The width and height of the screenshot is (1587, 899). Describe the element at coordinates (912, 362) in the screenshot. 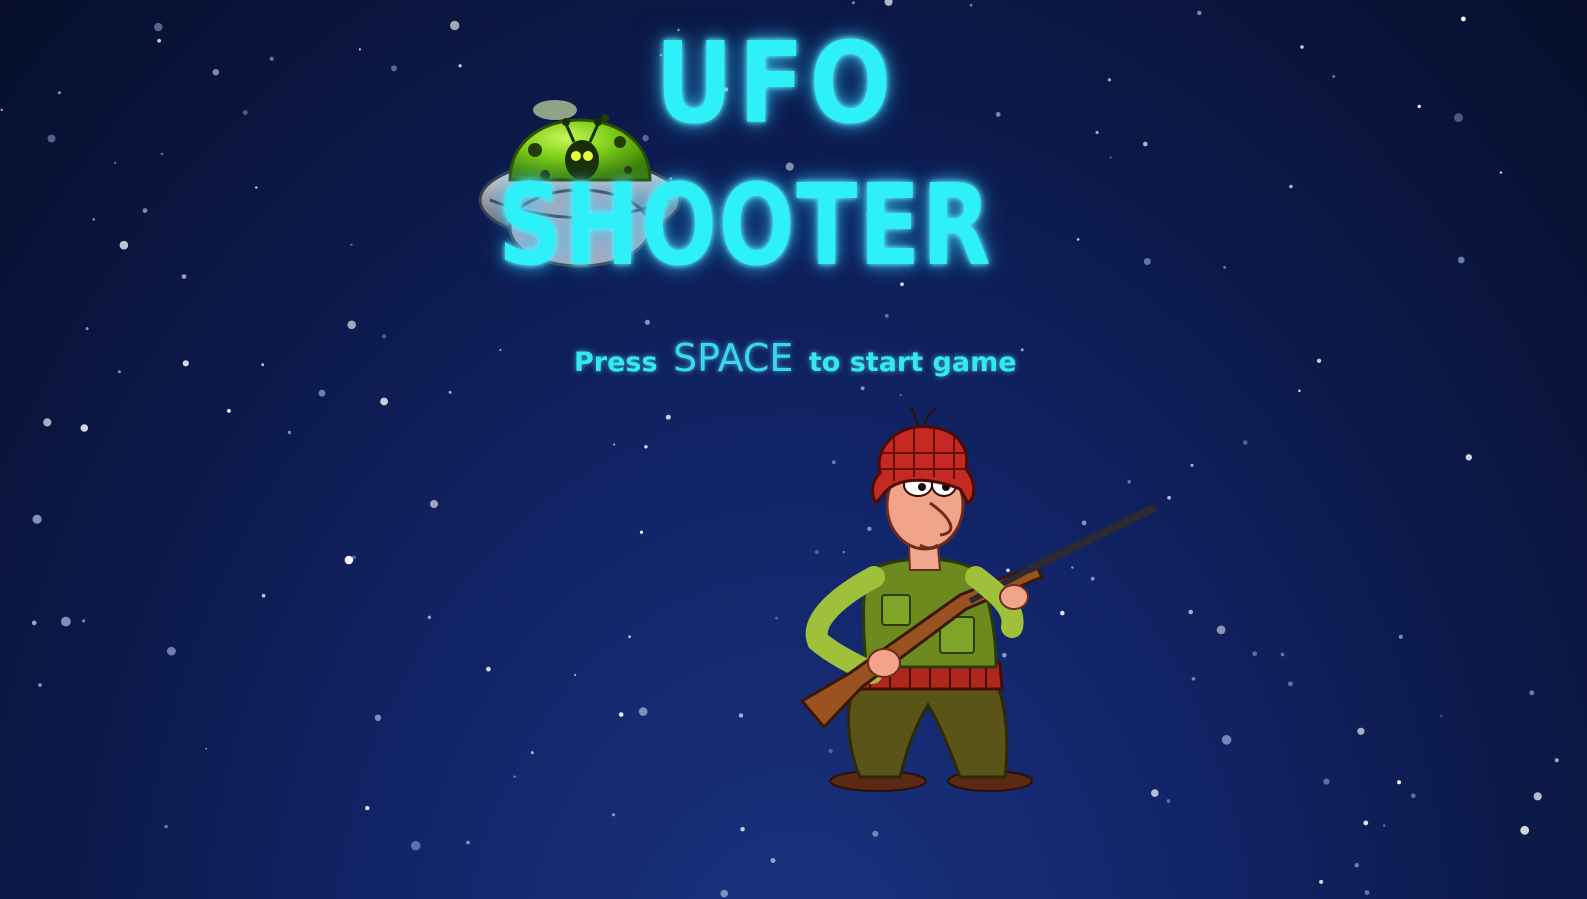

I see `prompt-start-text: to start game` at that location.